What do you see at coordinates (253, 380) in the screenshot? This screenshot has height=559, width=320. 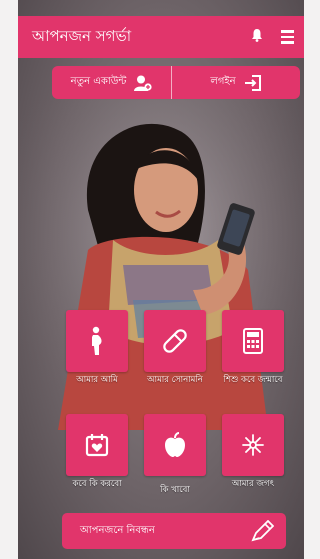 I see `tile-label-due-date: শিশু কবে জন্মাবে` at bounding box center [253, 380].